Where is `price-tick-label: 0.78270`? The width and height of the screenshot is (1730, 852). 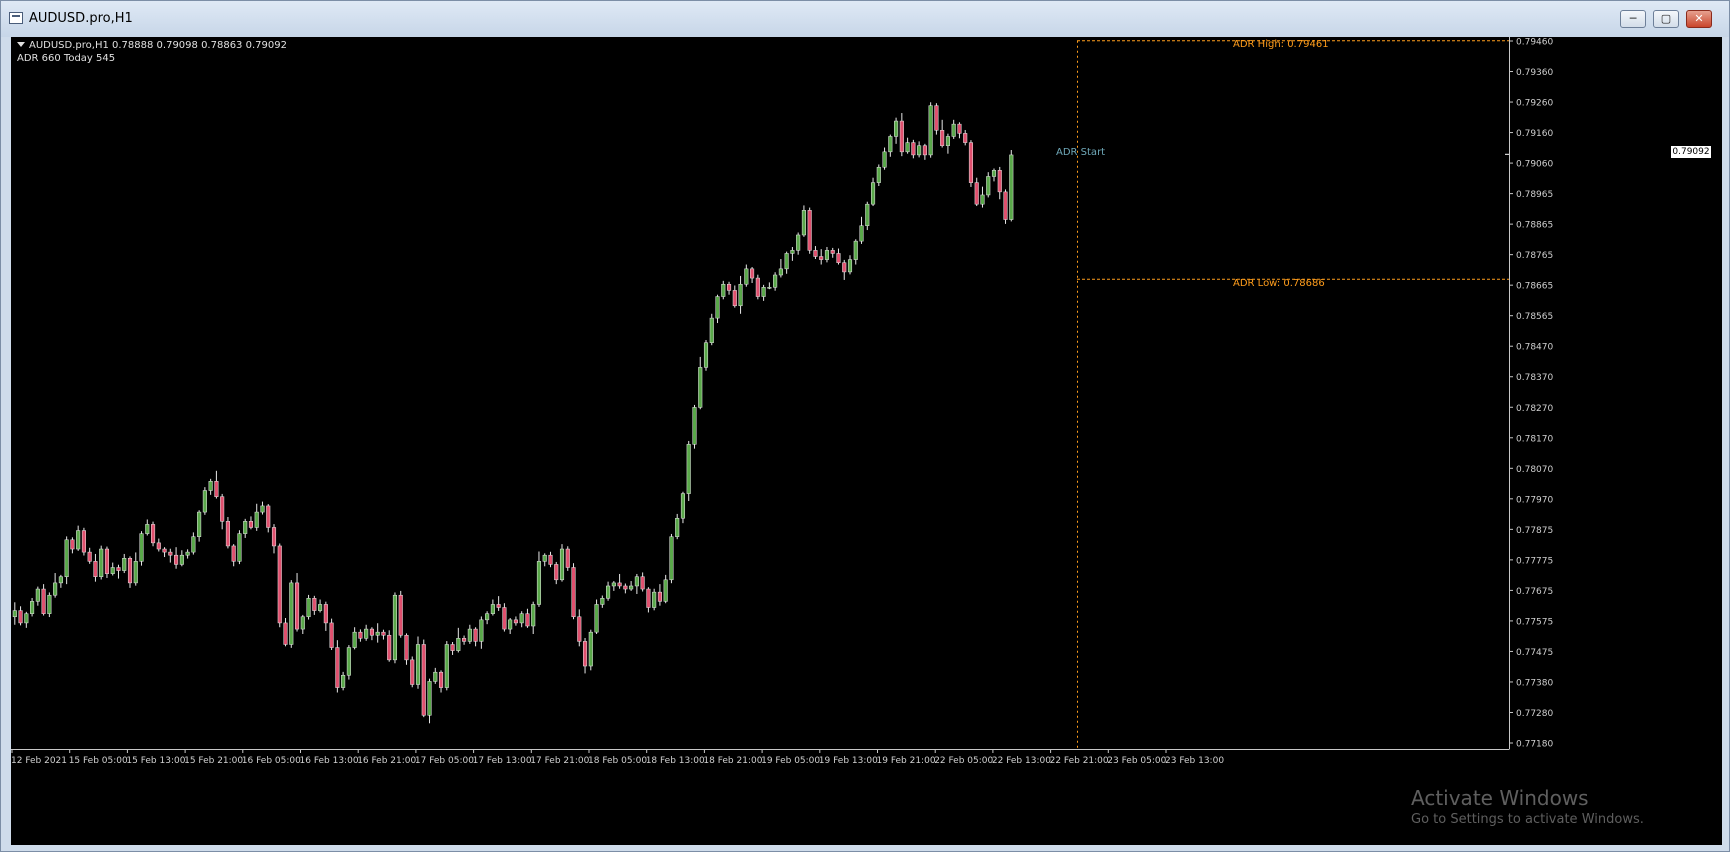 price-tick-label: 0.78270 is located at coordinates (1534, 409).